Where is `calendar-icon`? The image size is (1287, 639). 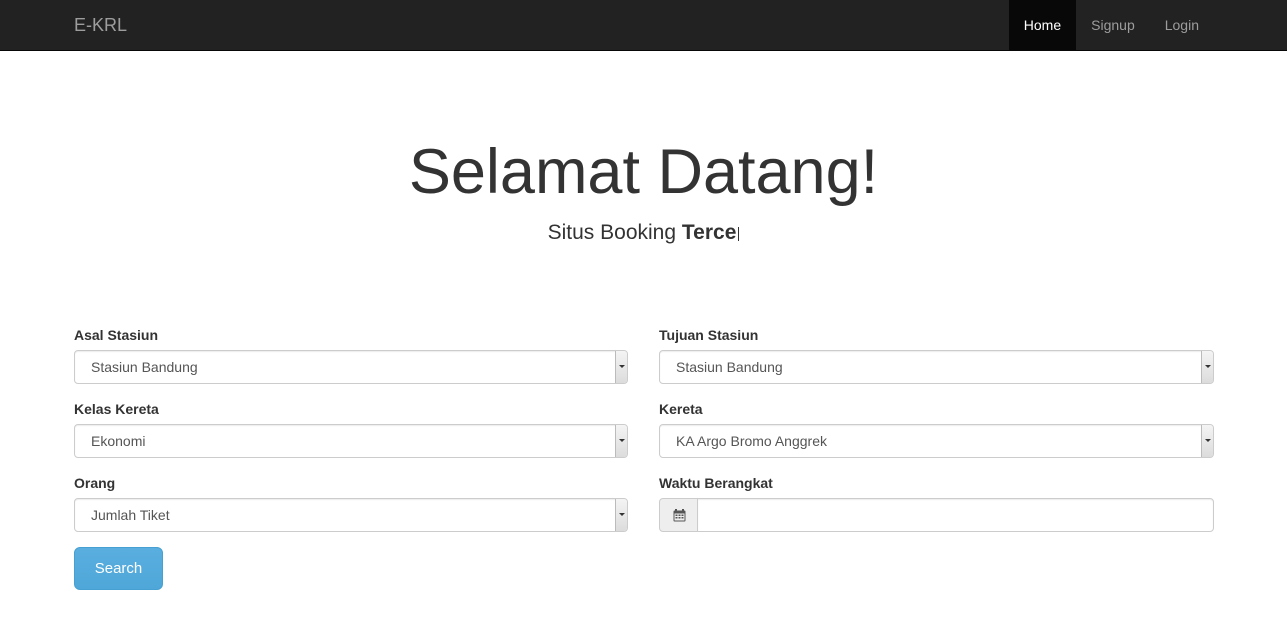 calendar-icon is located at coordinates (679, 515).